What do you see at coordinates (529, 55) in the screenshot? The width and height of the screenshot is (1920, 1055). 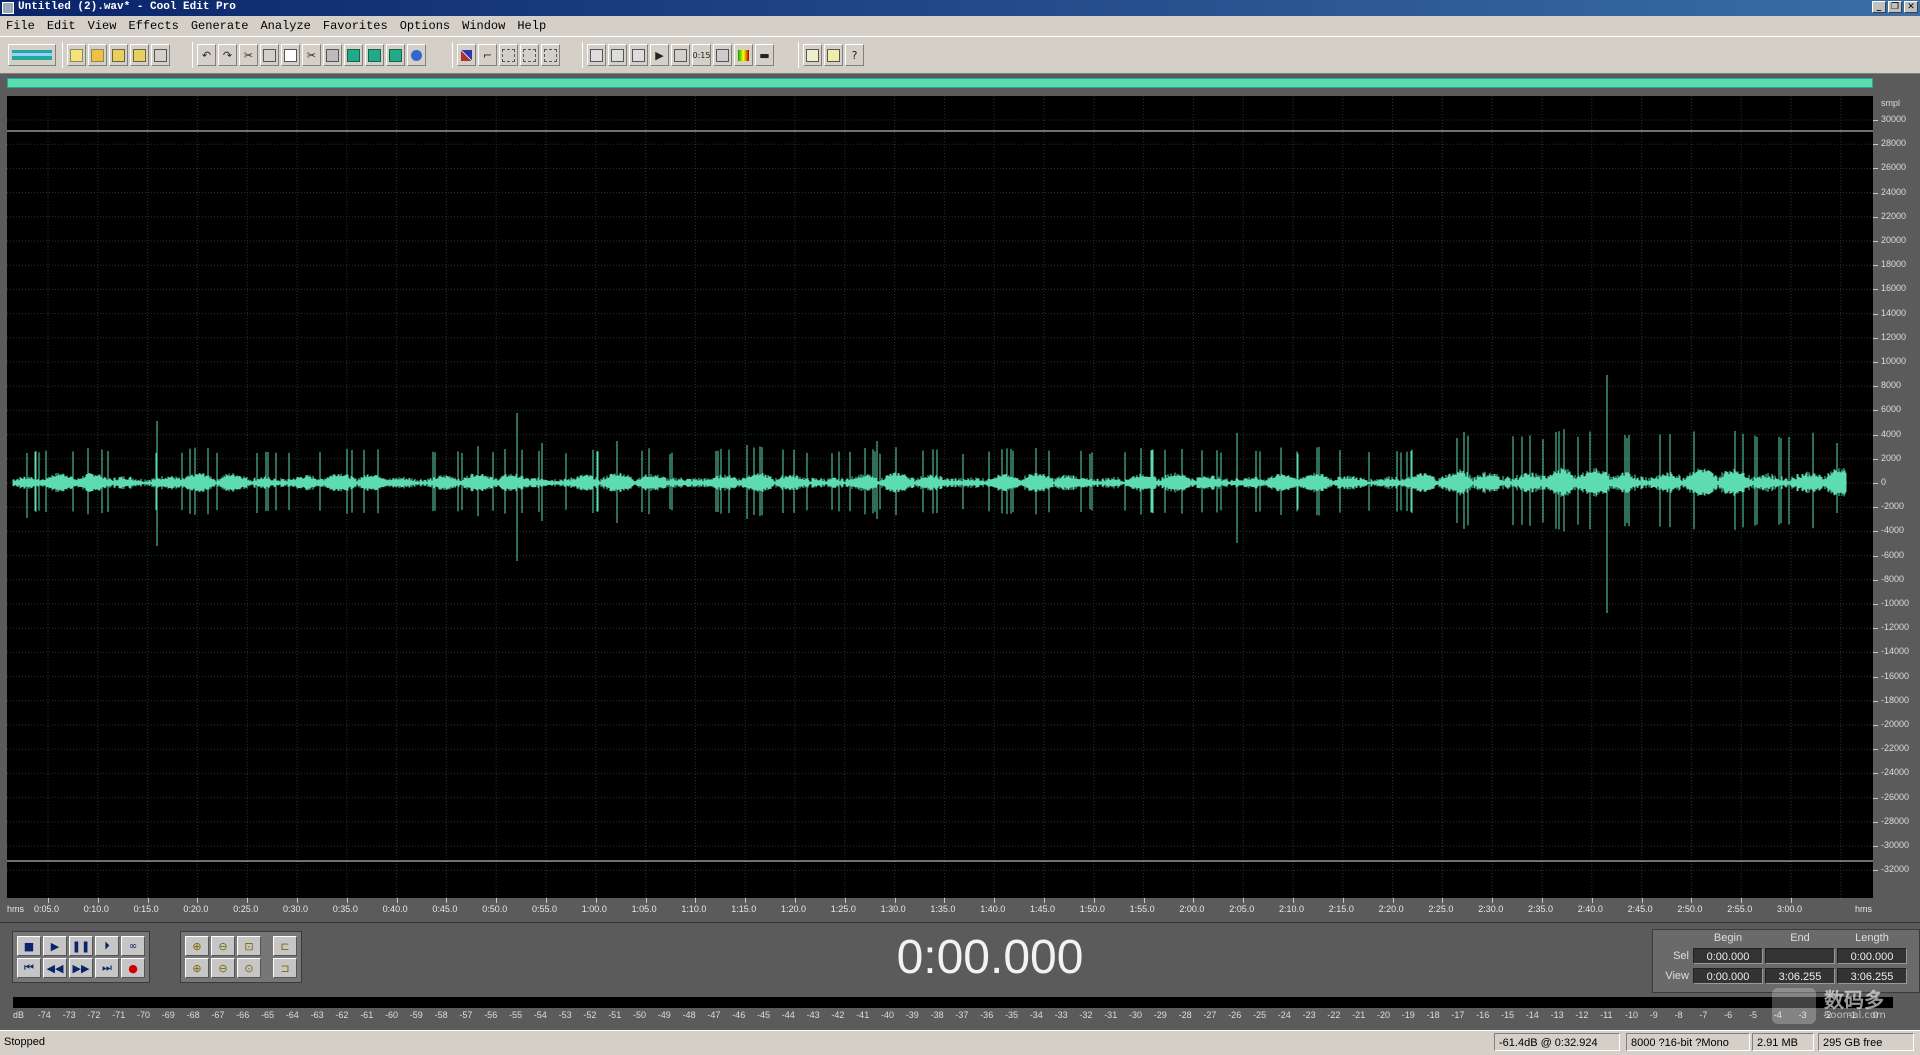 I see `spectral-icon` at bounding box center [529, 55].